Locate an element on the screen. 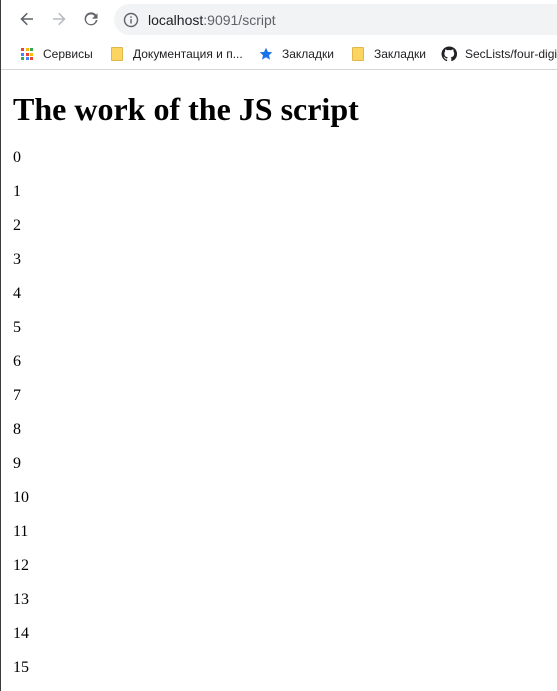  arrow-right-icon is located at coordinates (59, 19).